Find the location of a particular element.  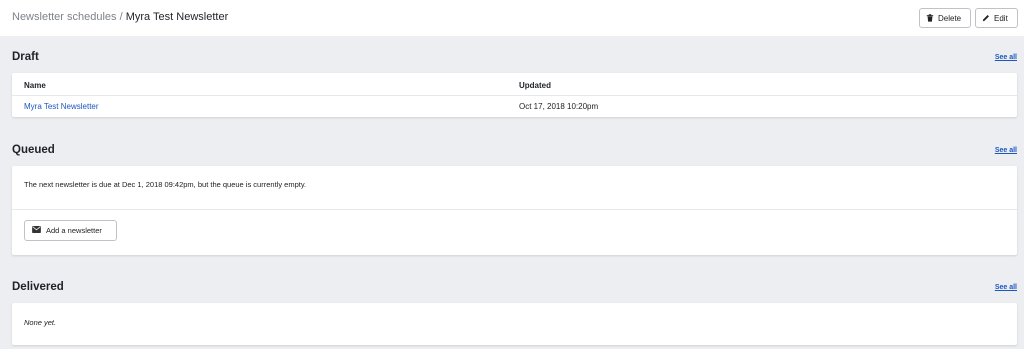

breadcrumb-parent-link: Newsletter schedules is located at coordinates (64, 17).